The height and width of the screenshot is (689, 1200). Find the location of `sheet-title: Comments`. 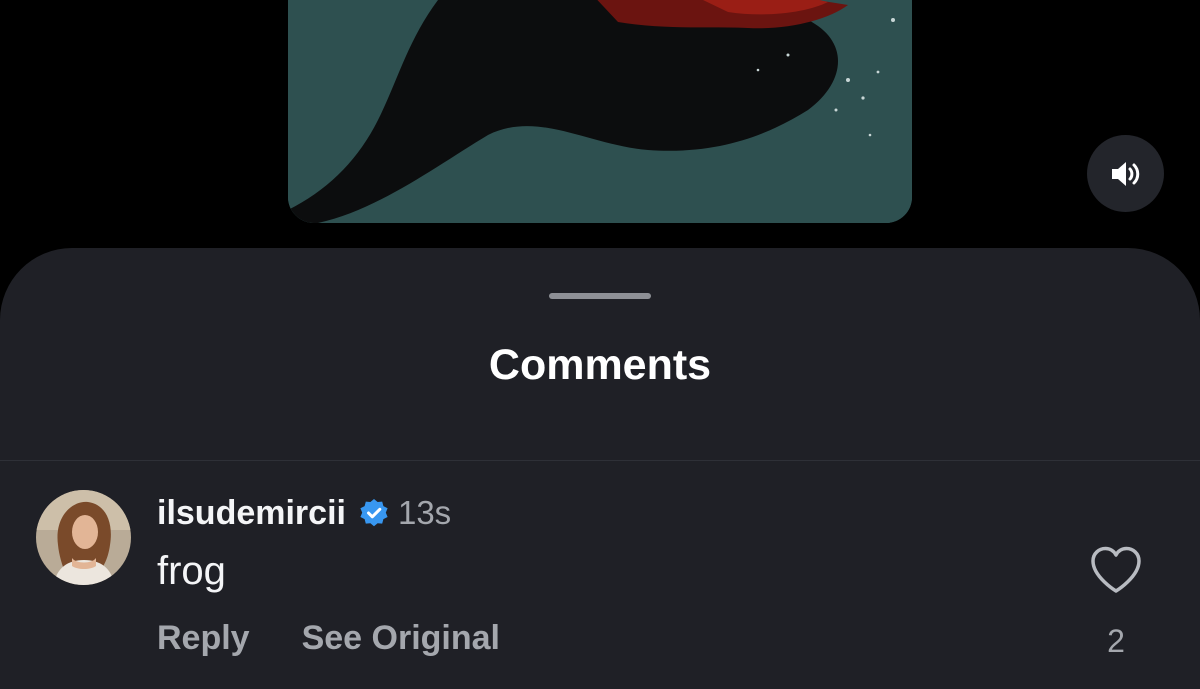

sheet-title: Comments is located at coordinates (600, 365).